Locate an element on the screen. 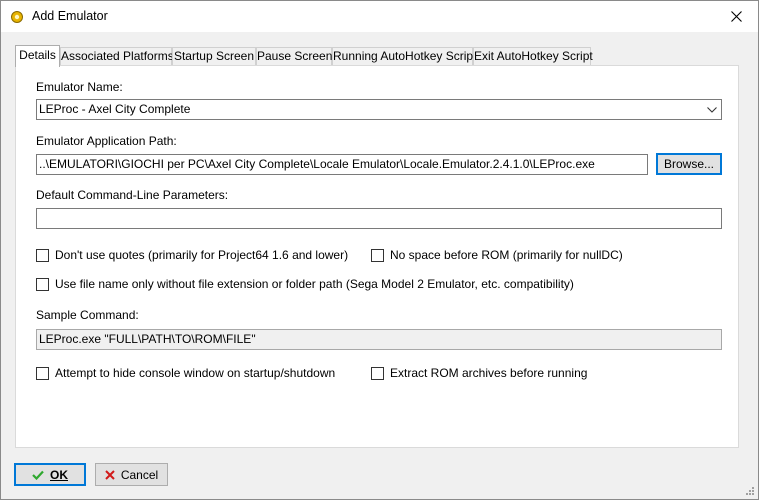 This screenshot has width=759, height=500. emulator-name-combobox: LEProc - Axel City Complete is located at coordinates (379, 109).